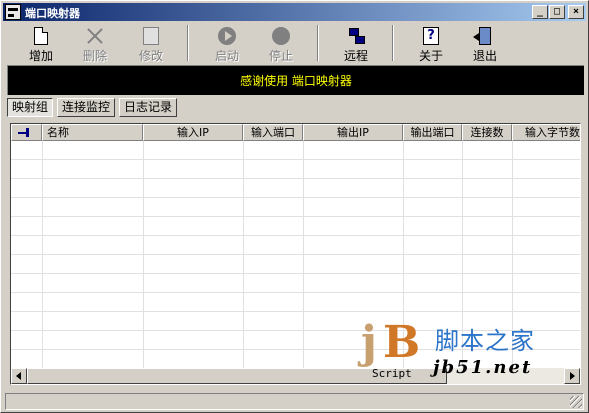 This screenshot has width=589, height=413. I want to click on watermark-site-name: 脚本之家, so click(485, 341).